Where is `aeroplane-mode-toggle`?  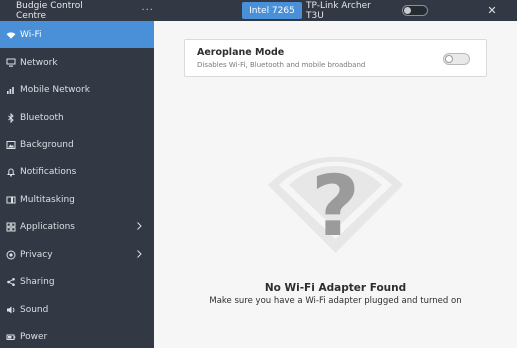
aeroplane-mode-toggle is located at coordinates (456, 59).